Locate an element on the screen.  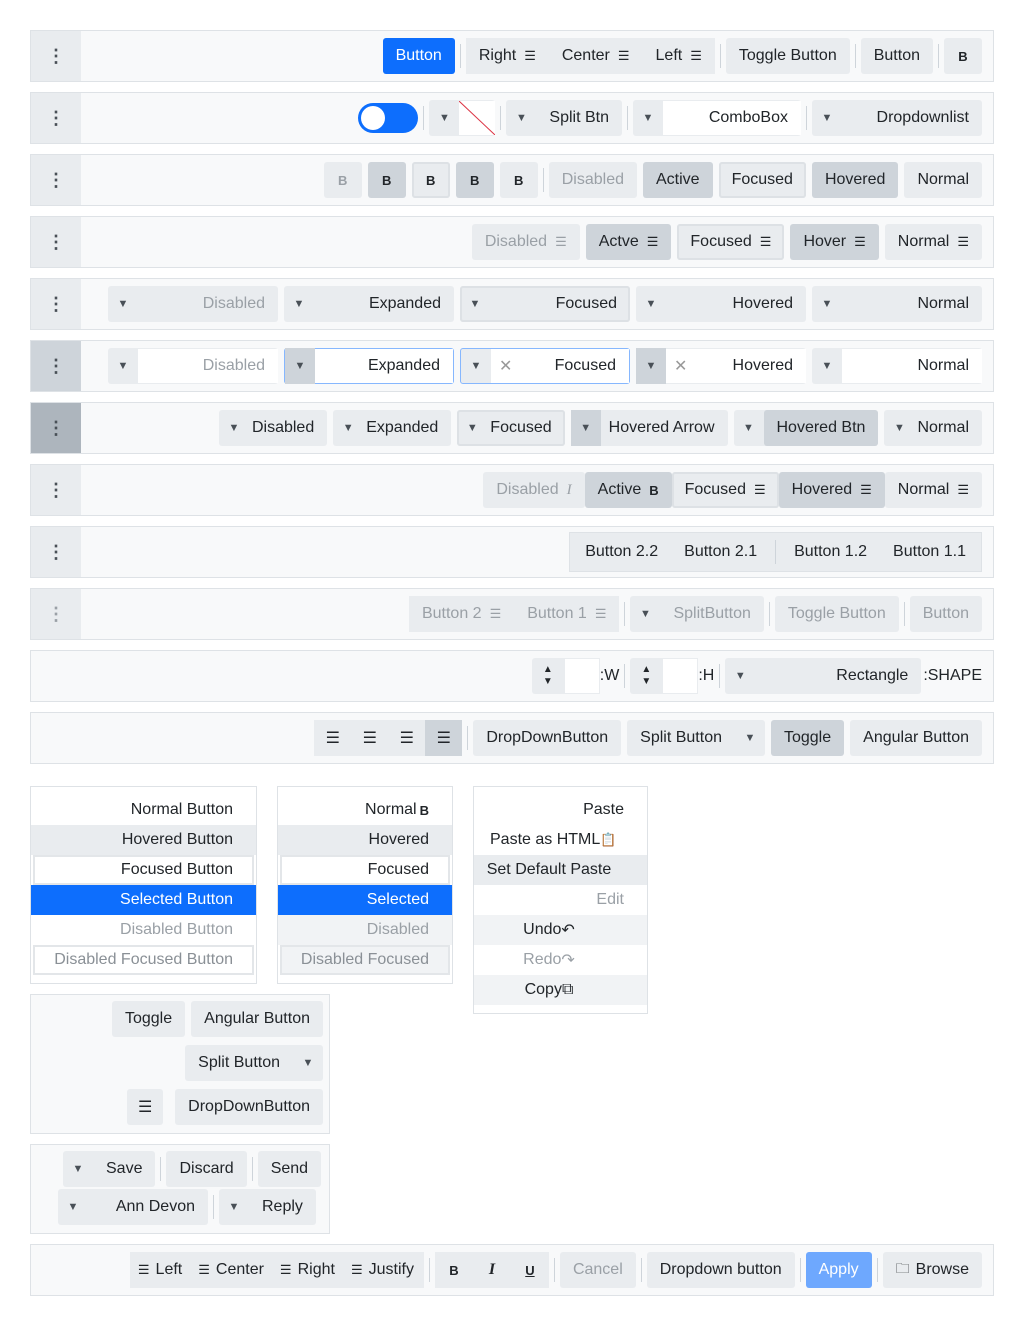
width-spinner: ▲ ▼ is located at coordinates (565, 676).